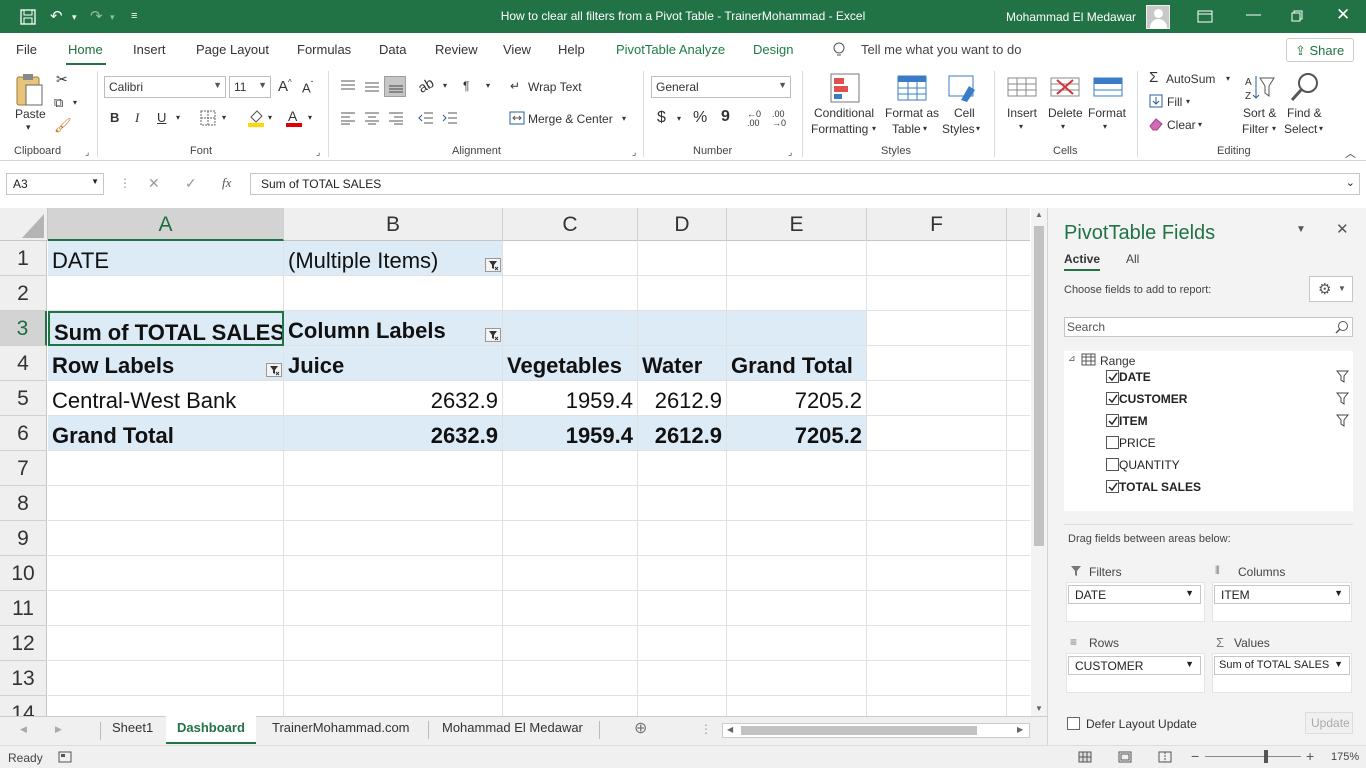 This screenshot has width=1366, height=768. Describe the element at coordinates (62, 79) in the screenshot. I see `cut-icon: ✂` at that location.